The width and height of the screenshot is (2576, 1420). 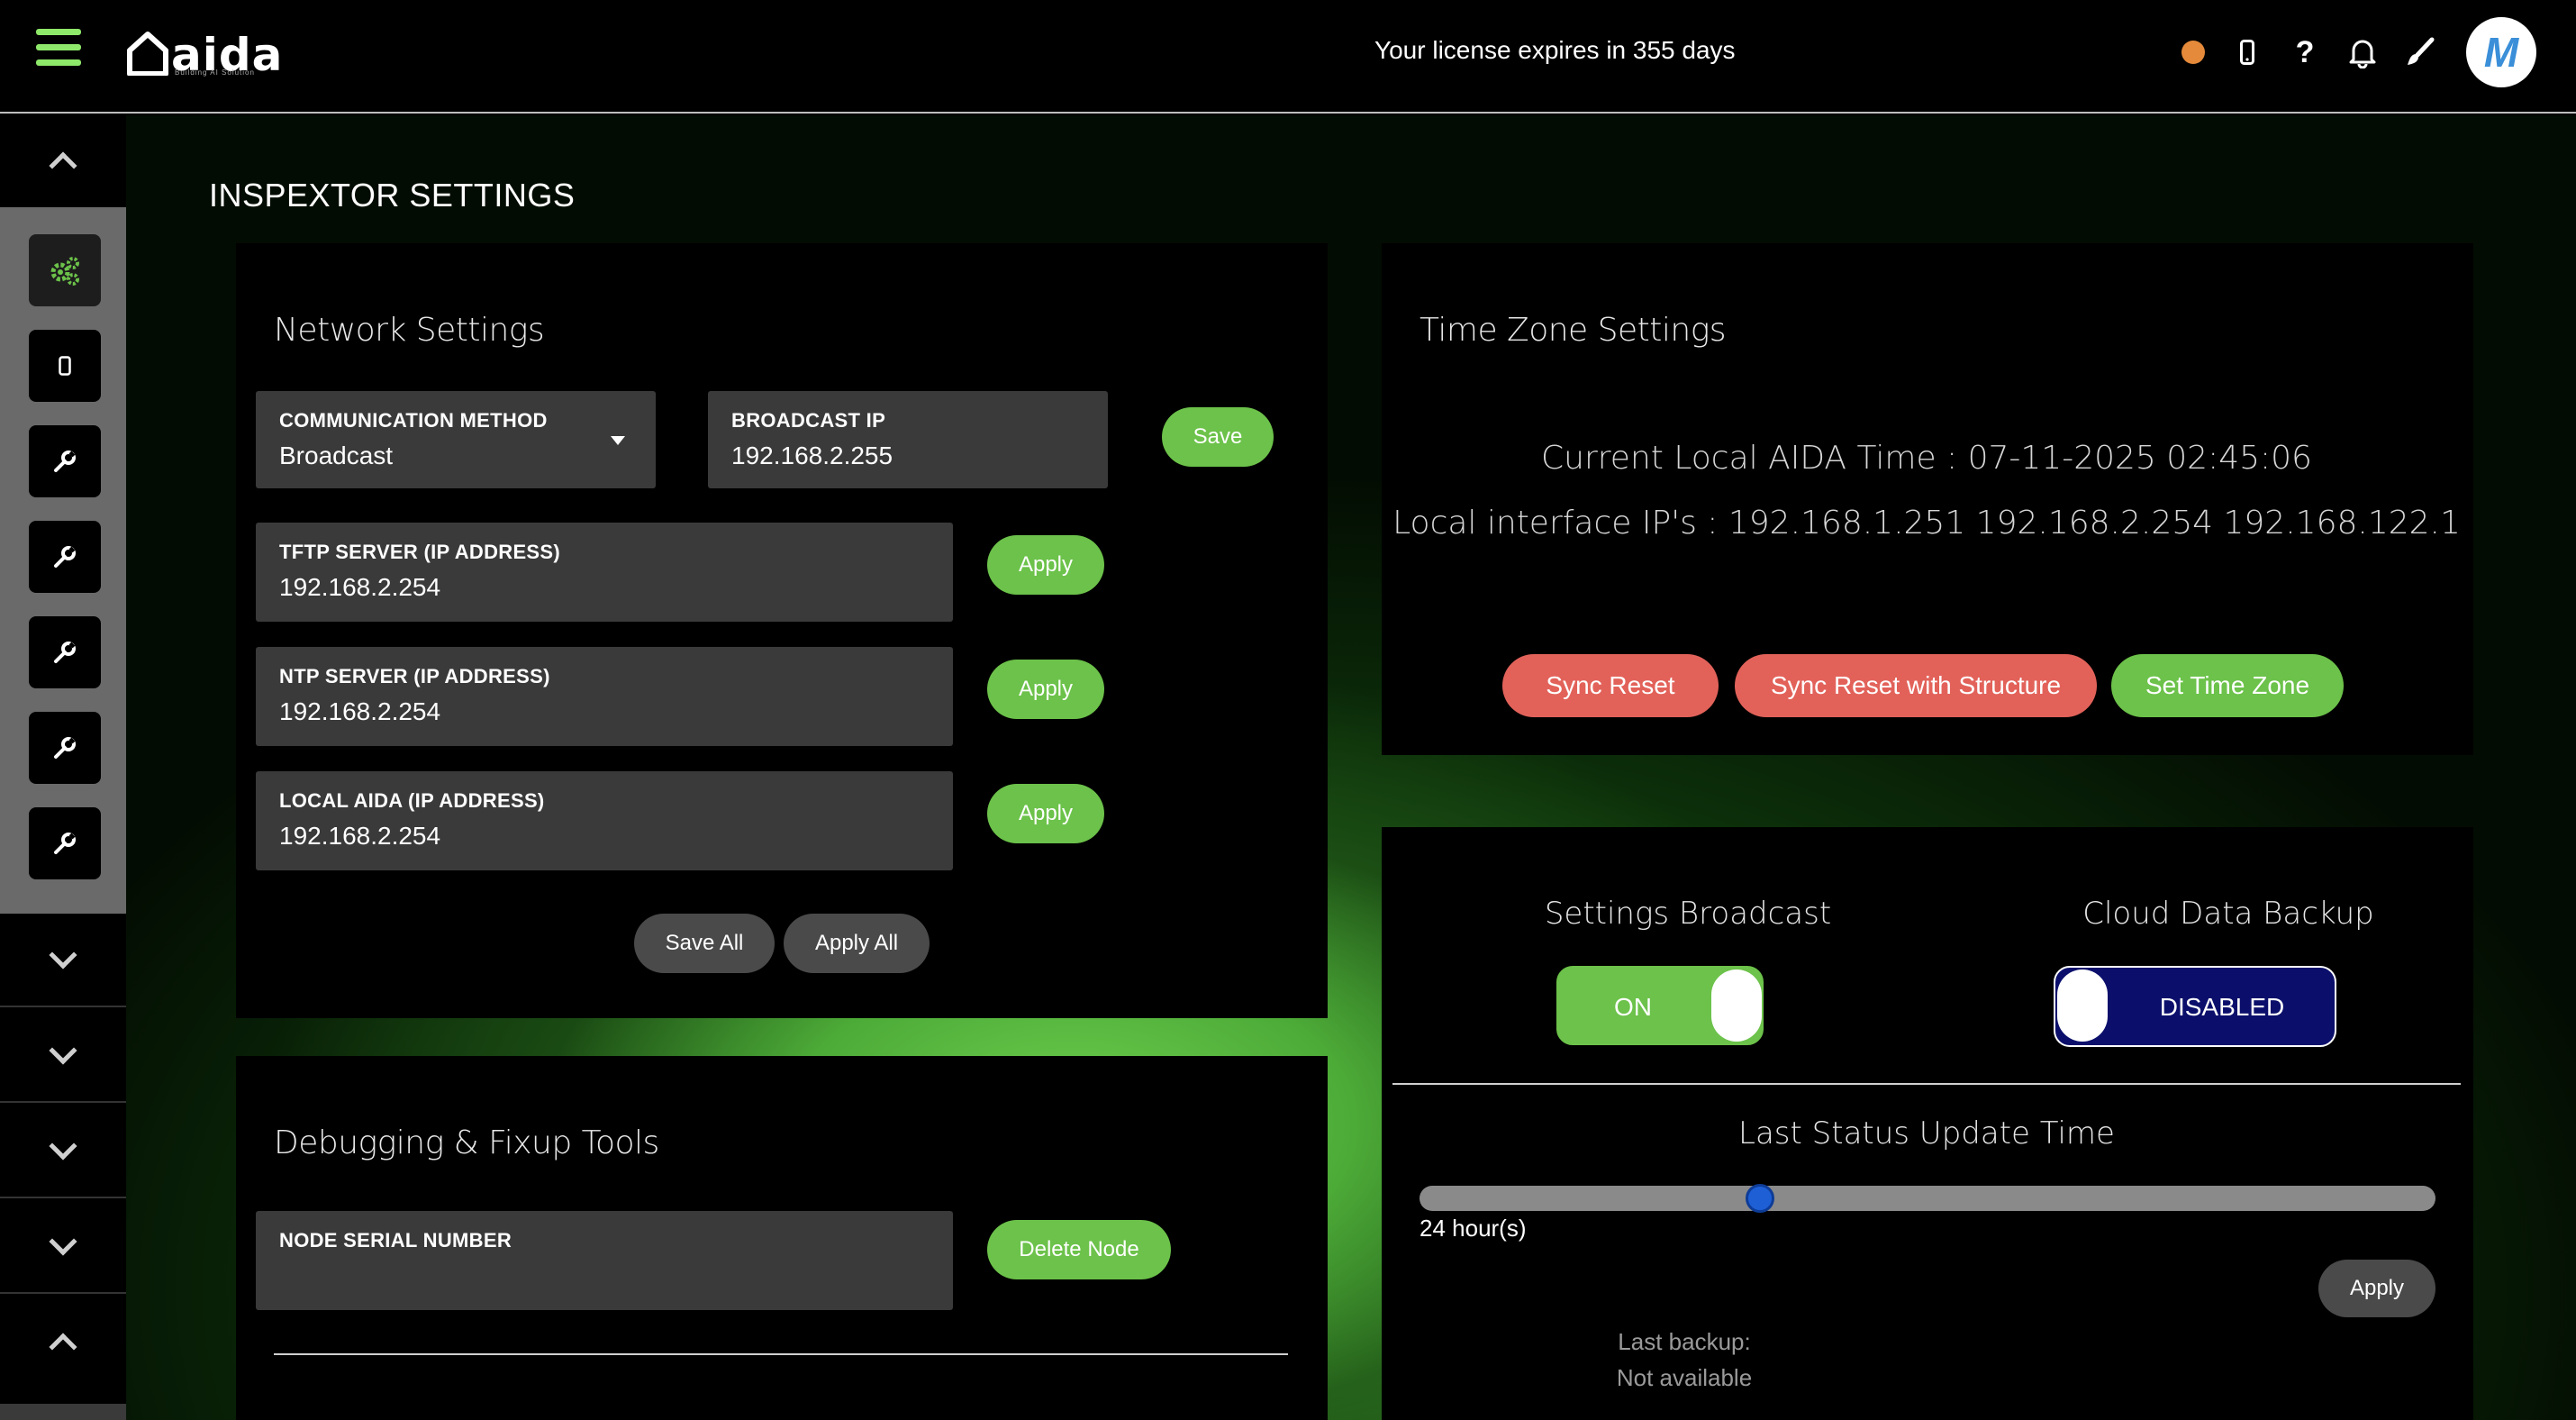 What do you see at coordinates (2376, 1288) in the screenshot?
I see `status-apply-button: Apply` at bounding box center [2376, 1288].